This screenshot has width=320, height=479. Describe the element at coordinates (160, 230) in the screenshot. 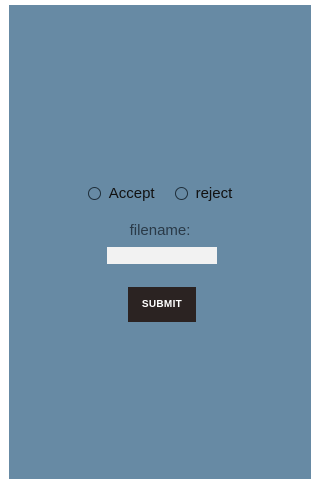

I see `filename-label: filename:` at that location.